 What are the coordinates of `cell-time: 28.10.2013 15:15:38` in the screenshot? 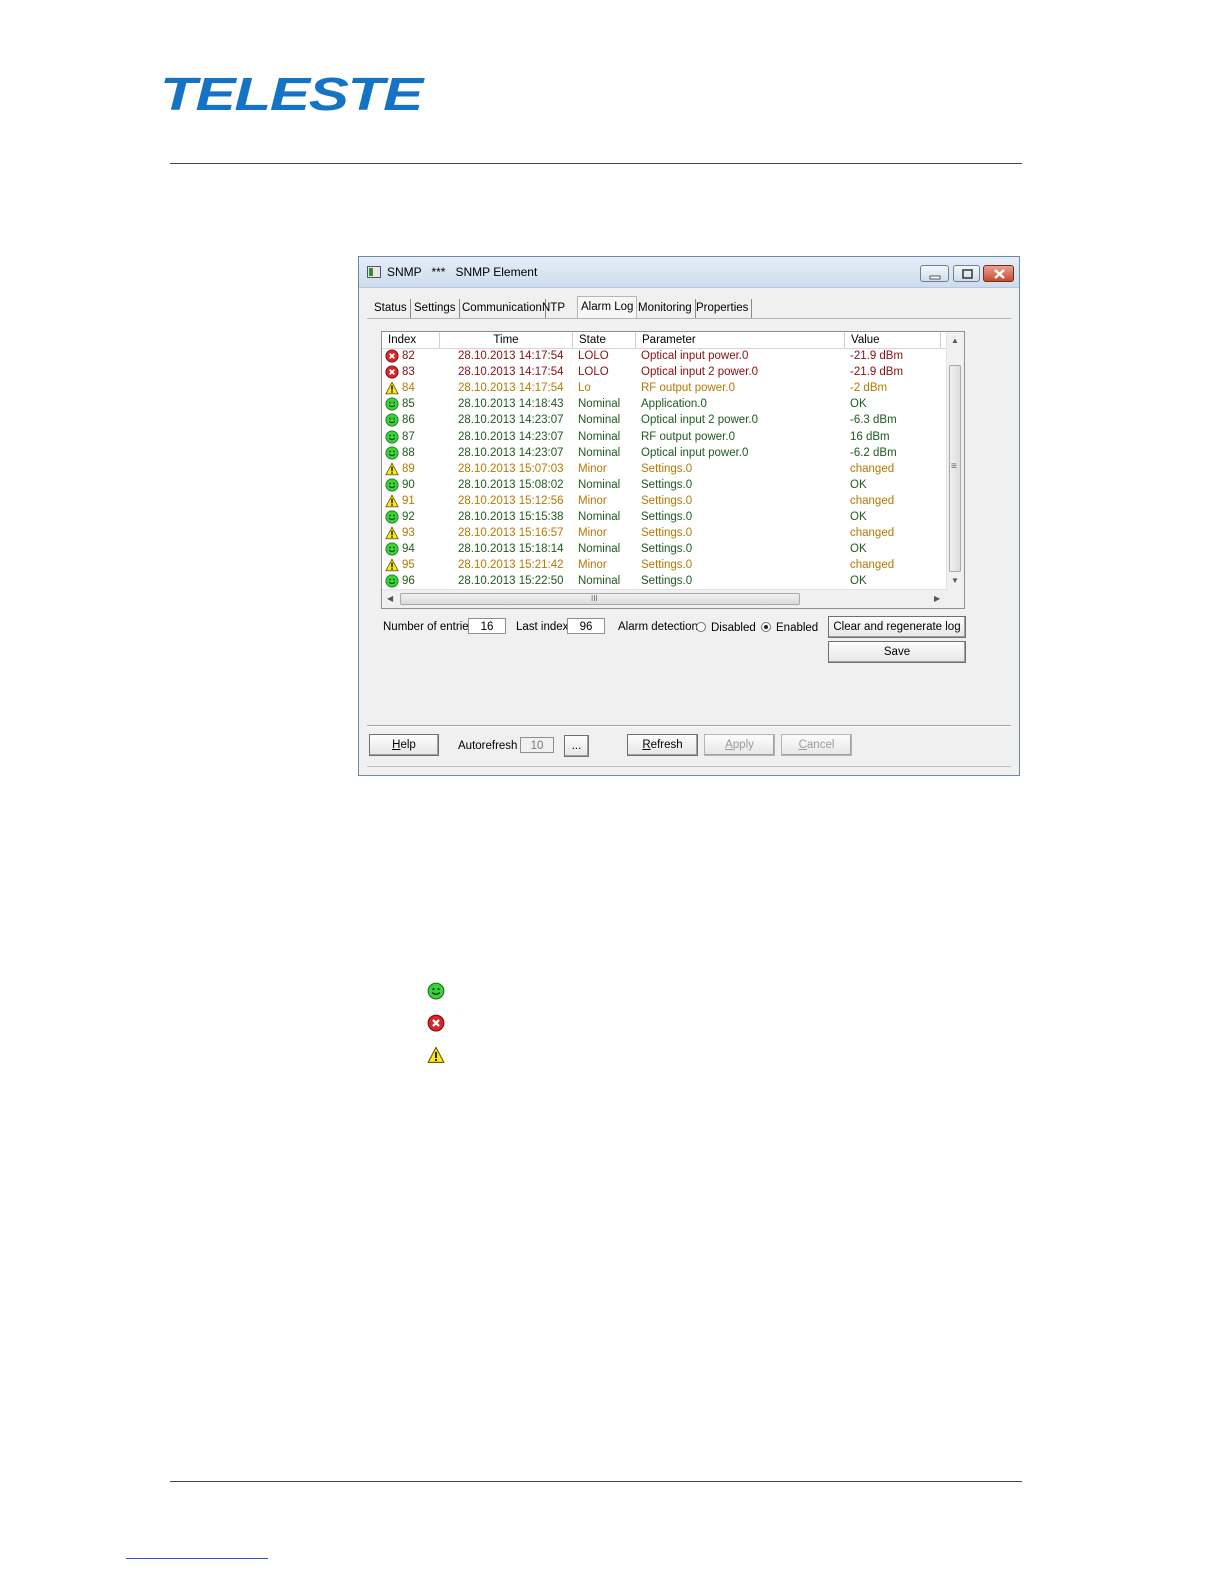 It's located at (511, 517).